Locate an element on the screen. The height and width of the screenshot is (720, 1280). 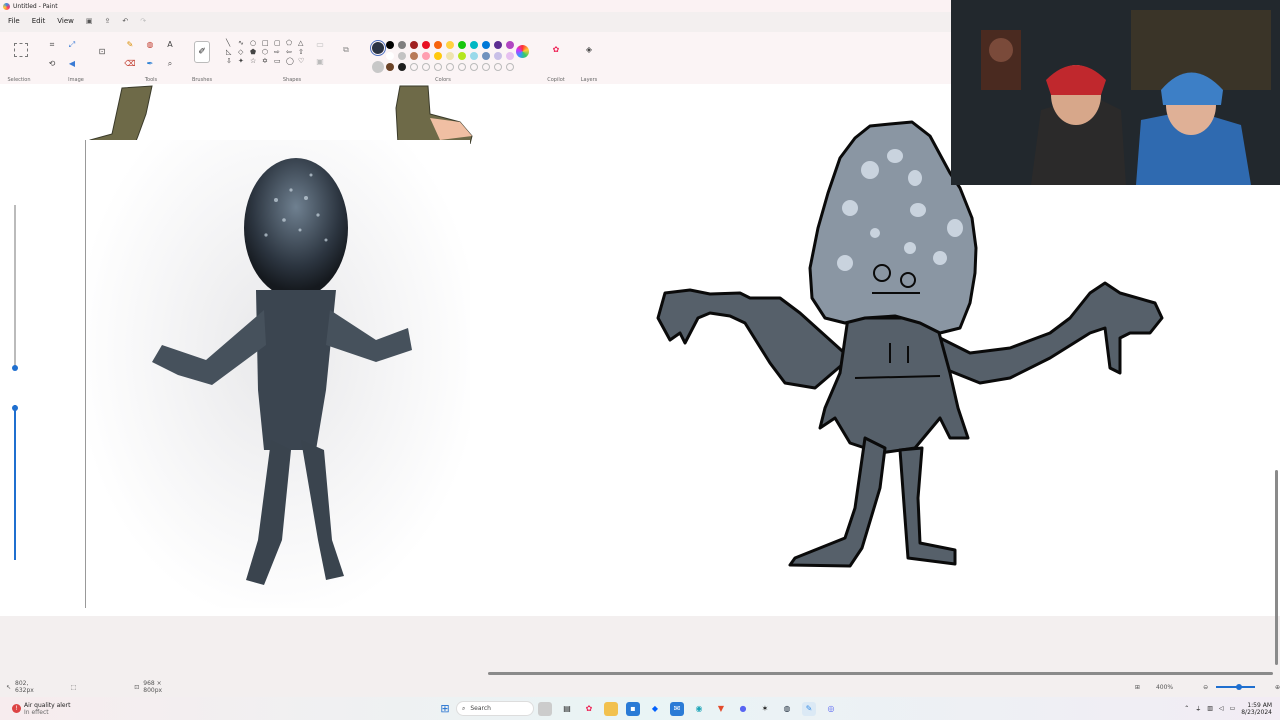
vertical-scrollbar-thumb is located at coordinates (1276, 567).